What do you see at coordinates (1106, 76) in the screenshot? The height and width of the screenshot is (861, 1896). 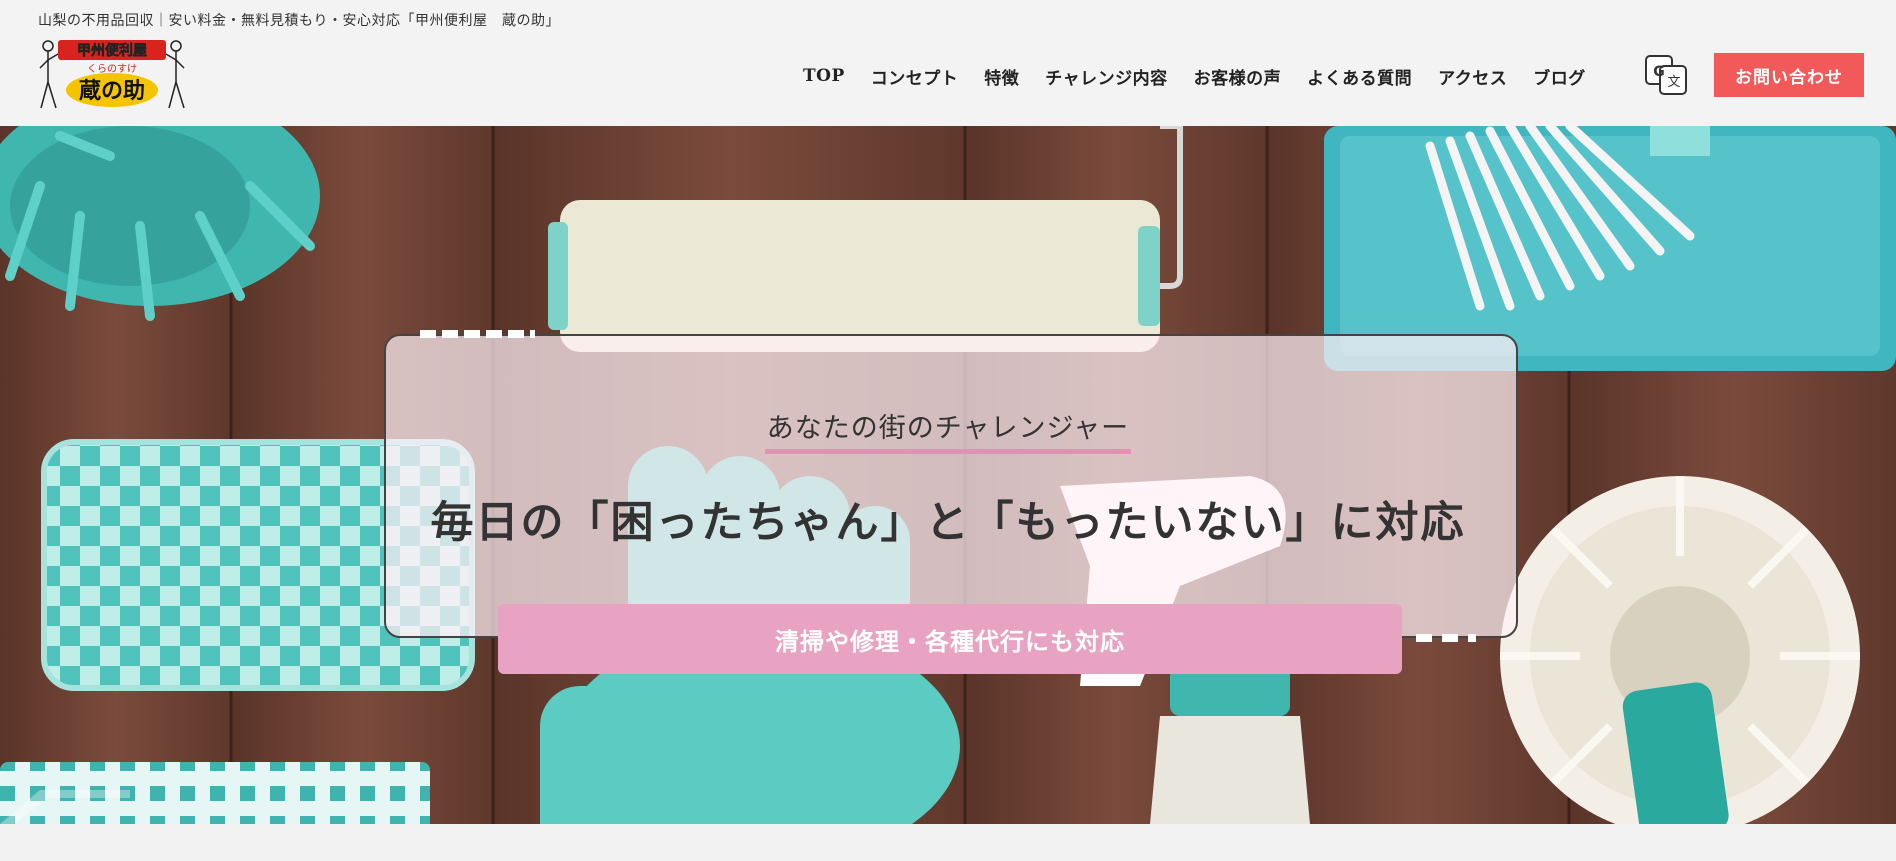 I see `nav-item-challenge: チャレンジ内容` at bounding box center [1106, 76].